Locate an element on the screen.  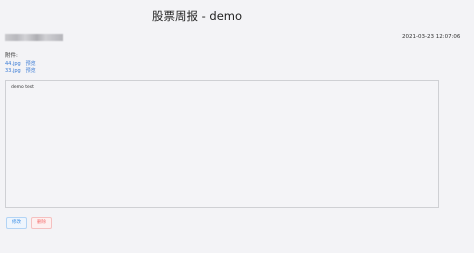
page-title: 股票周报 - demo is located at coordinates (197, 16).